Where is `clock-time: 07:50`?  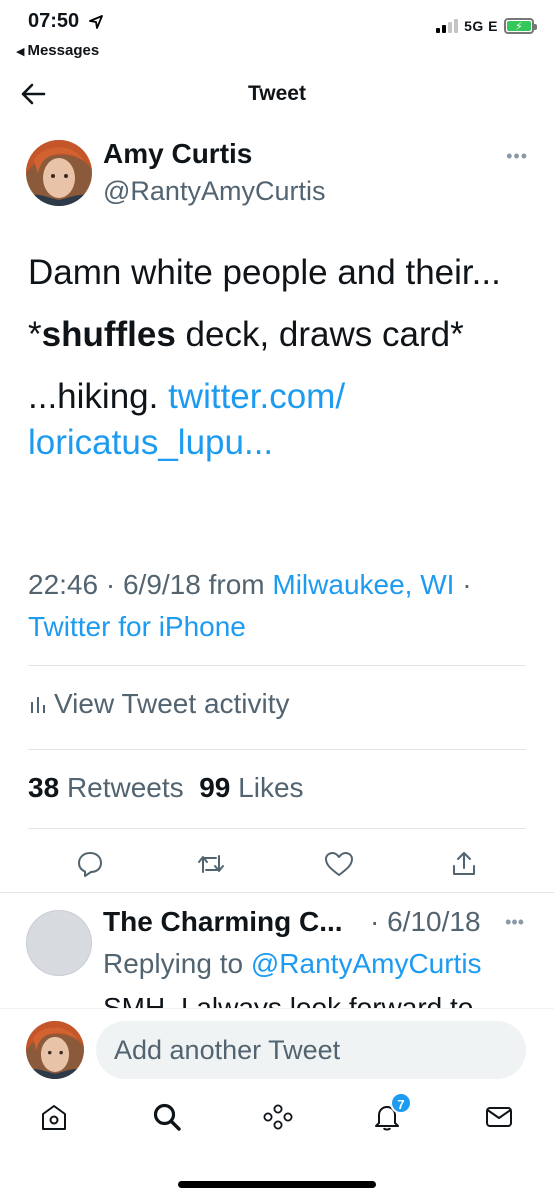 clock-time: 07:50 is located at coordinates (54, 21).